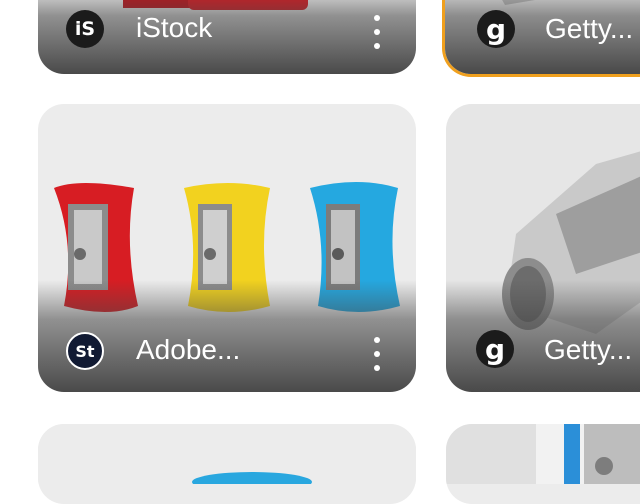 The width and height of the screenshot is (640, 504). What do you see at coordinates (85, 29) in the screenshot?
I see `source-logo-istock: iS` at bounding box center [85, 29].